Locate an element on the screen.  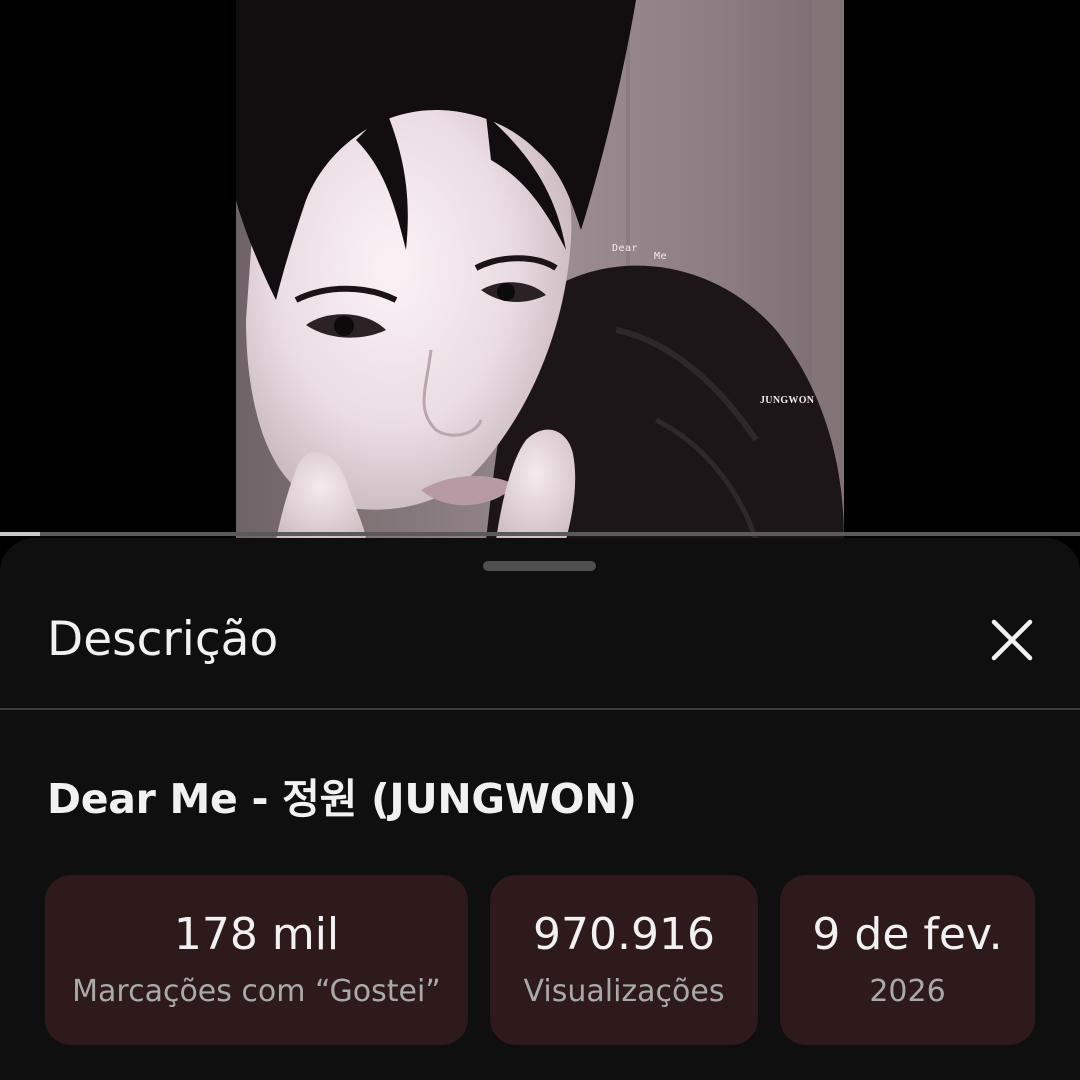
views-count: 970.916 is located at coordinates (624, 934).